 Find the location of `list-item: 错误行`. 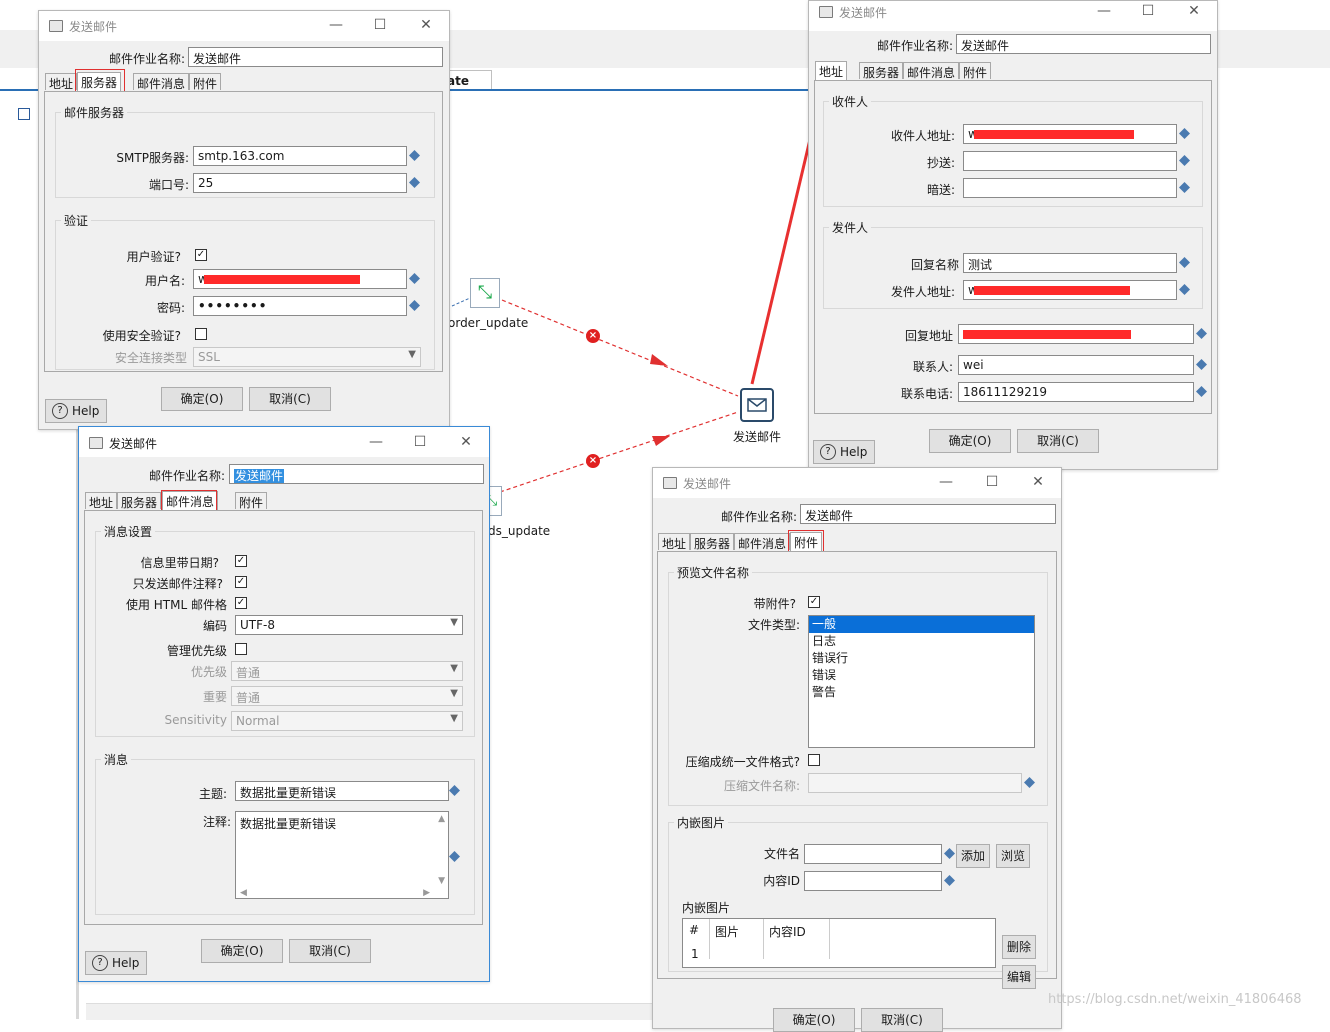

list-item: 错误行 is located at coordinates (921, 658).